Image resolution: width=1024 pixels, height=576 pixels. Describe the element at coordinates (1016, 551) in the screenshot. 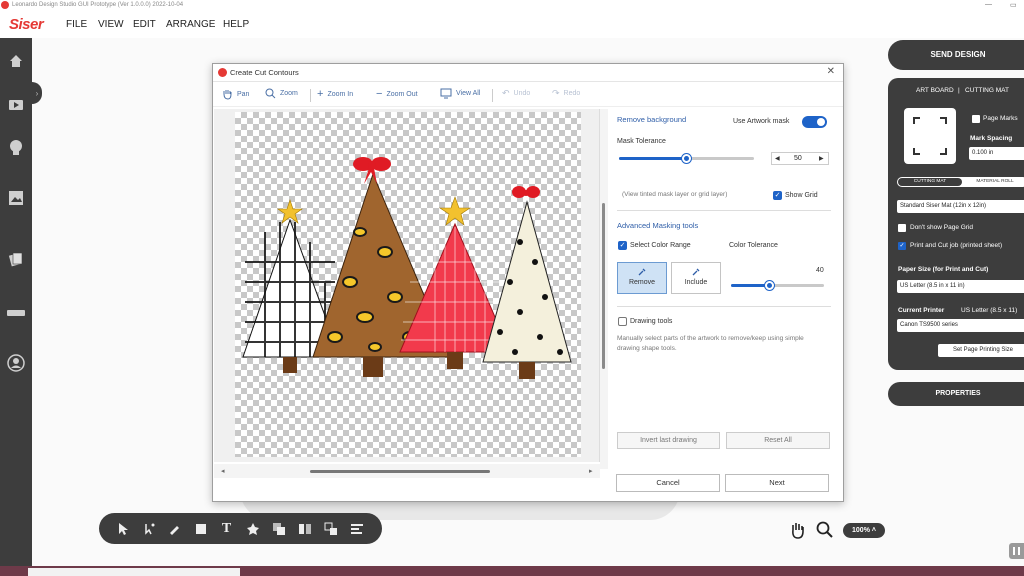

I see `pause-icon` at that location.